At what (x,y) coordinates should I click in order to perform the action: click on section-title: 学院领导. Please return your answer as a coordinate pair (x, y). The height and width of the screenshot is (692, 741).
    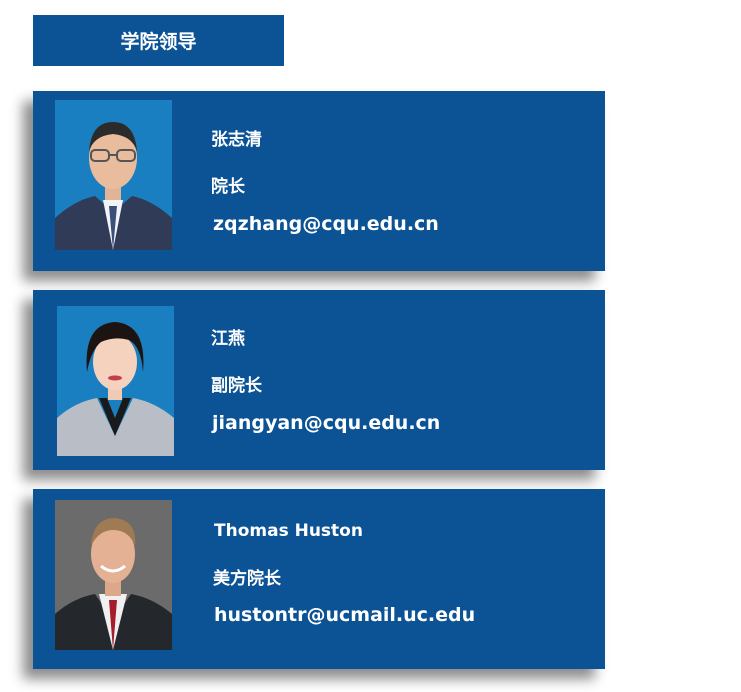
    Looking at the image, I should click on (158, 42).